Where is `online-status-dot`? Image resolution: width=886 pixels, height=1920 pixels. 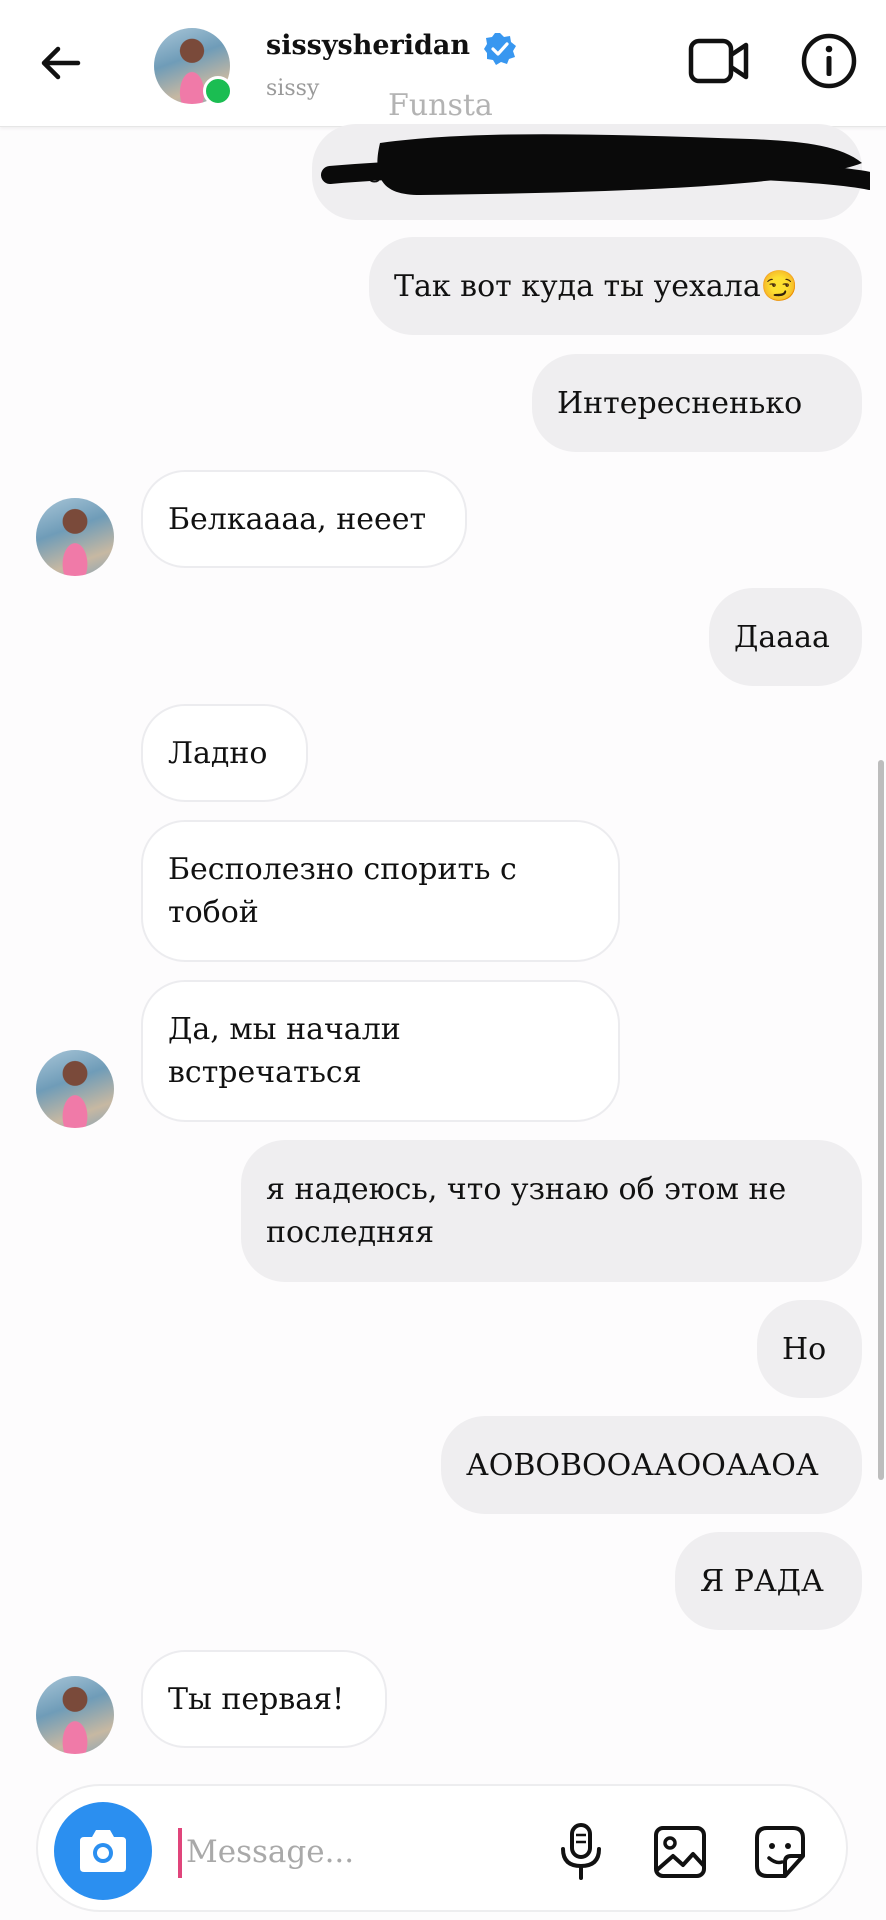
online-status-dot is located at coordinates (218, 91).